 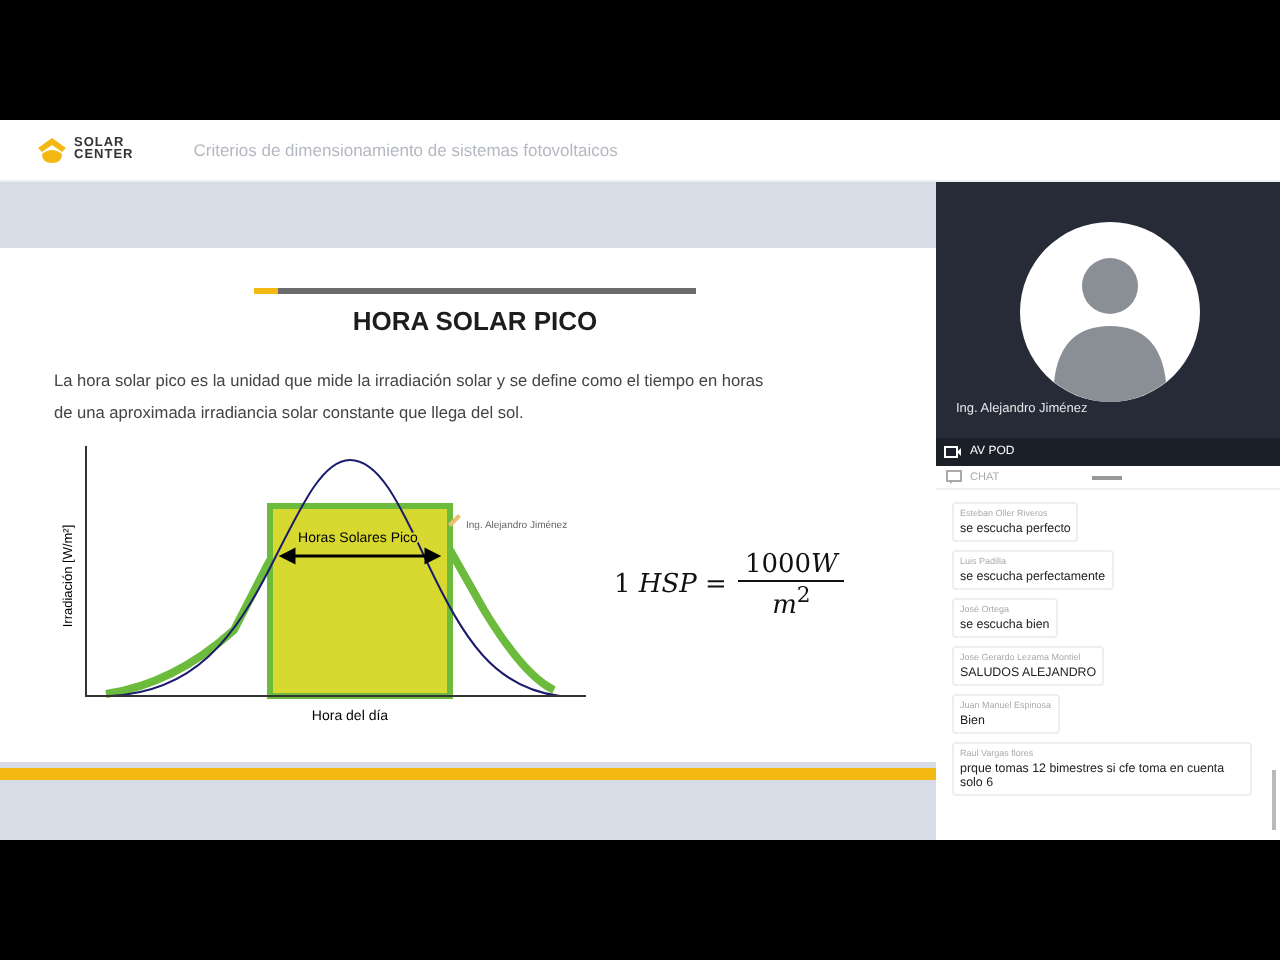 I want to click on equation-lhs: 1 HSP =, so click(x=670, y=585).